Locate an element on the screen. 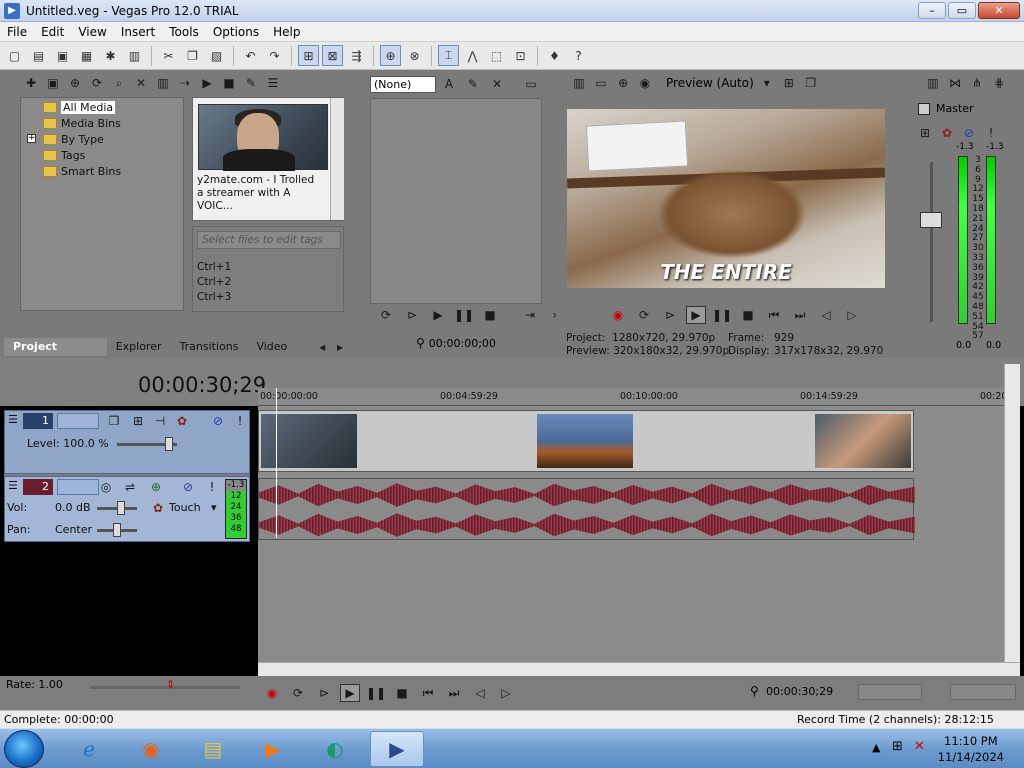  loop-playback-icon: ⟳ is located at coordinates (644, 315).